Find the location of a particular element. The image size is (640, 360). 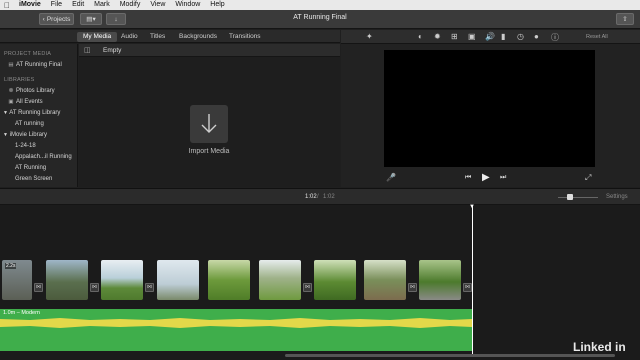

volume-icon: 🔊 is located at coordinates (490, 36).